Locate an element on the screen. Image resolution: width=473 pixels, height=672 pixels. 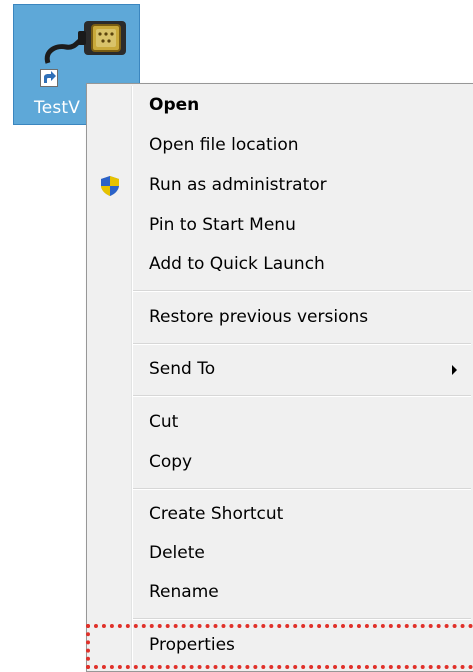
menu-item-cut: Cut is located at coordinates (281, 423).